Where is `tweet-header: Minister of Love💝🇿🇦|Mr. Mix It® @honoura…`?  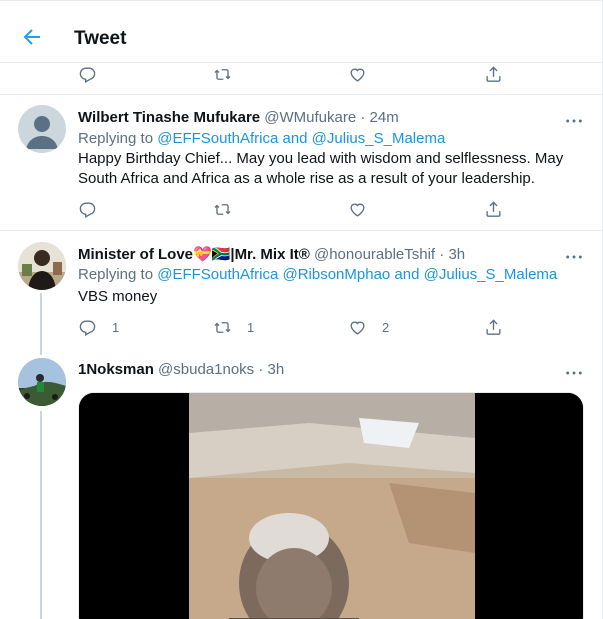
tweet-header: Minister of Love💝🇿🇦|Mr. Mix It® @honoura… is located at coordinates (271, 254).